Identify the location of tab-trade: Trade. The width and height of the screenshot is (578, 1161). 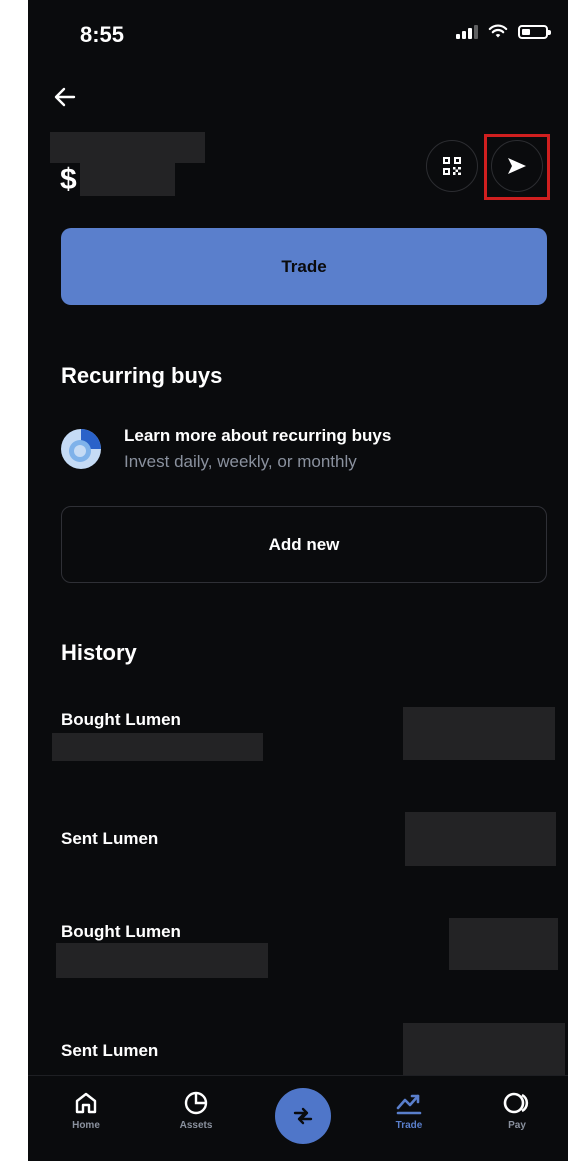
(409, 1110).